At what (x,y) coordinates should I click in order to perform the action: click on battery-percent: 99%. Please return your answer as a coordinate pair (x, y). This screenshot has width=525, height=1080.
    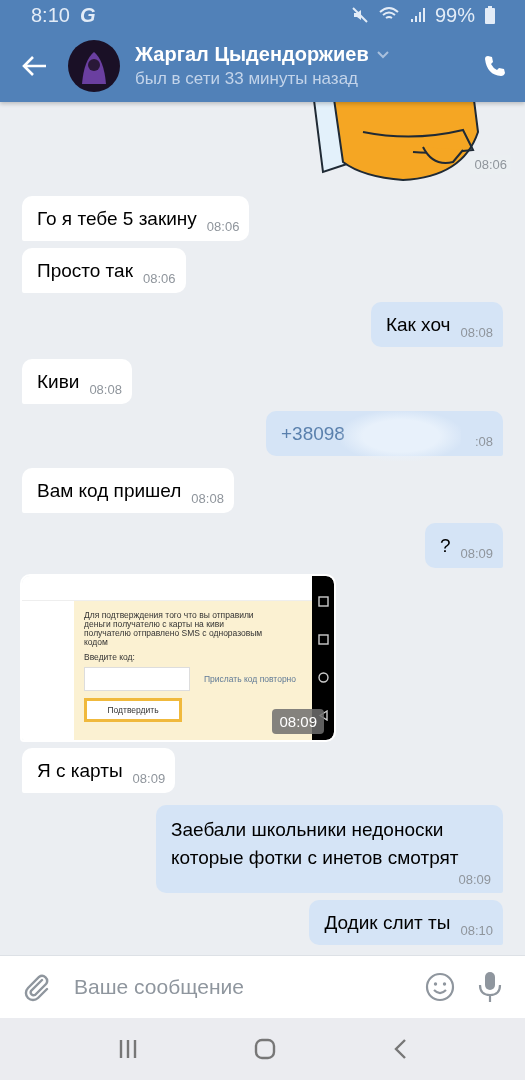
    Looking at the image, I should click on (454, 15).